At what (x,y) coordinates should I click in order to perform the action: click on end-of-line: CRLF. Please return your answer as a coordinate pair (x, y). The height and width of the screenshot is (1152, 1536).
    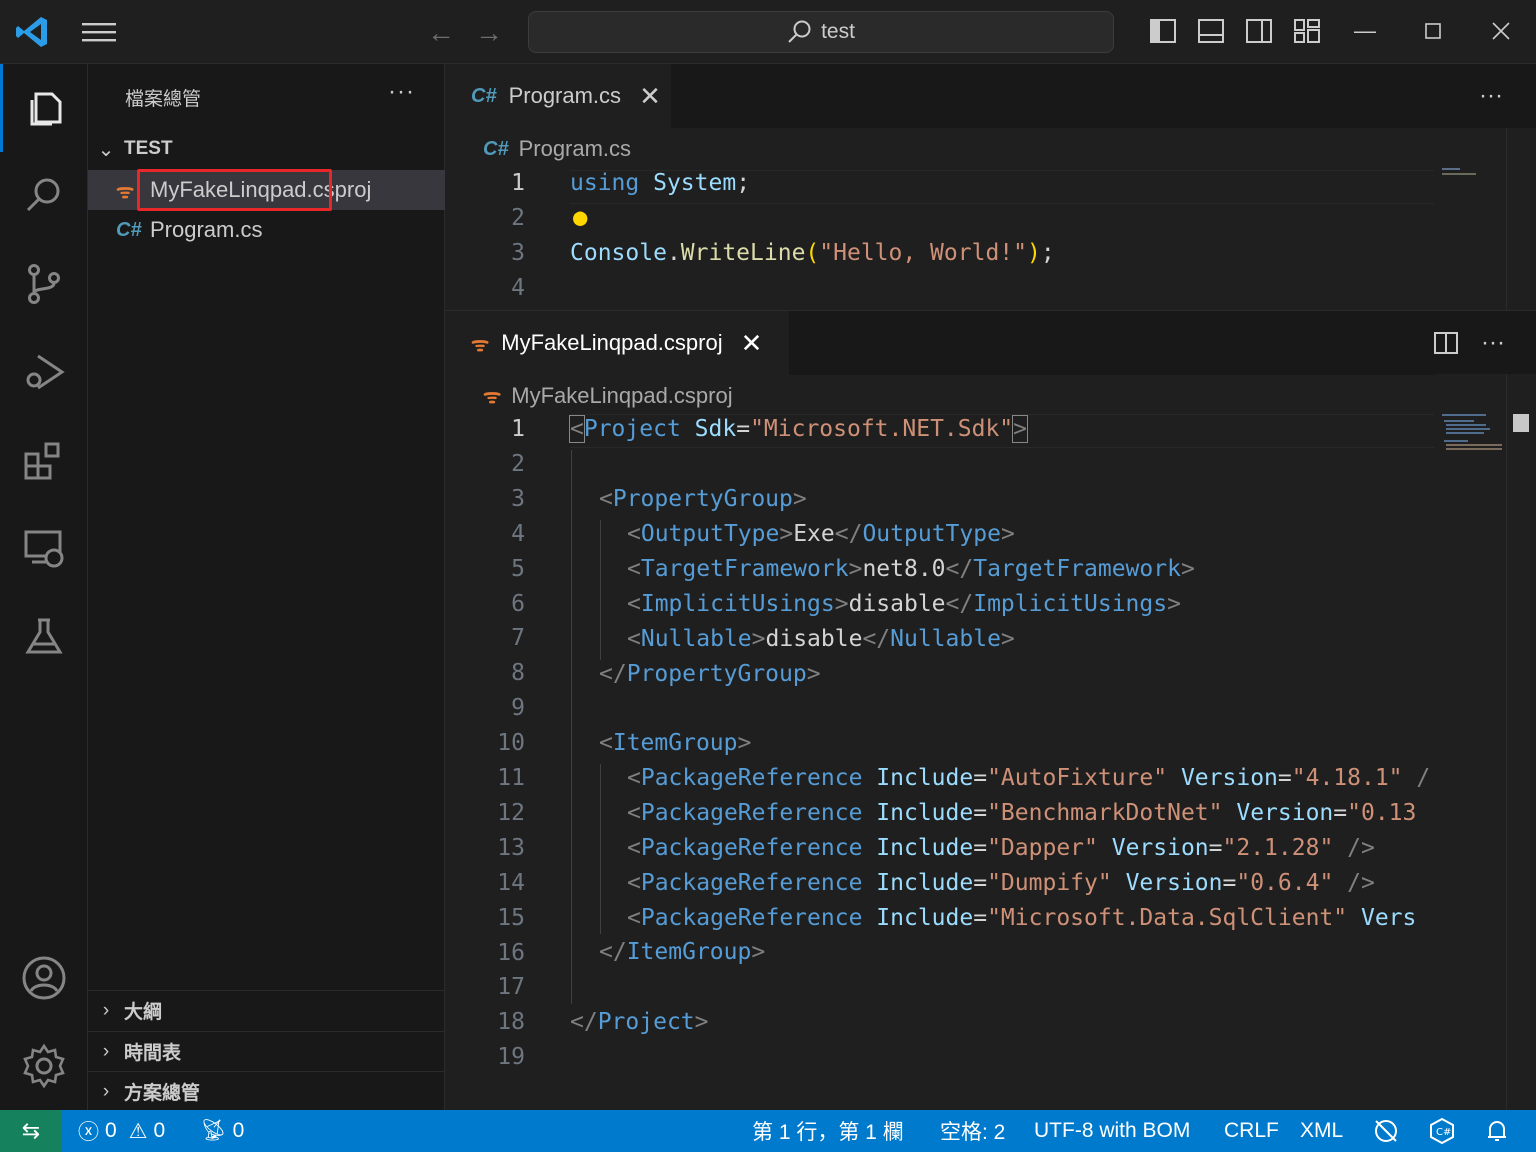
    Looking at the image, I should click on (1251, 1131).